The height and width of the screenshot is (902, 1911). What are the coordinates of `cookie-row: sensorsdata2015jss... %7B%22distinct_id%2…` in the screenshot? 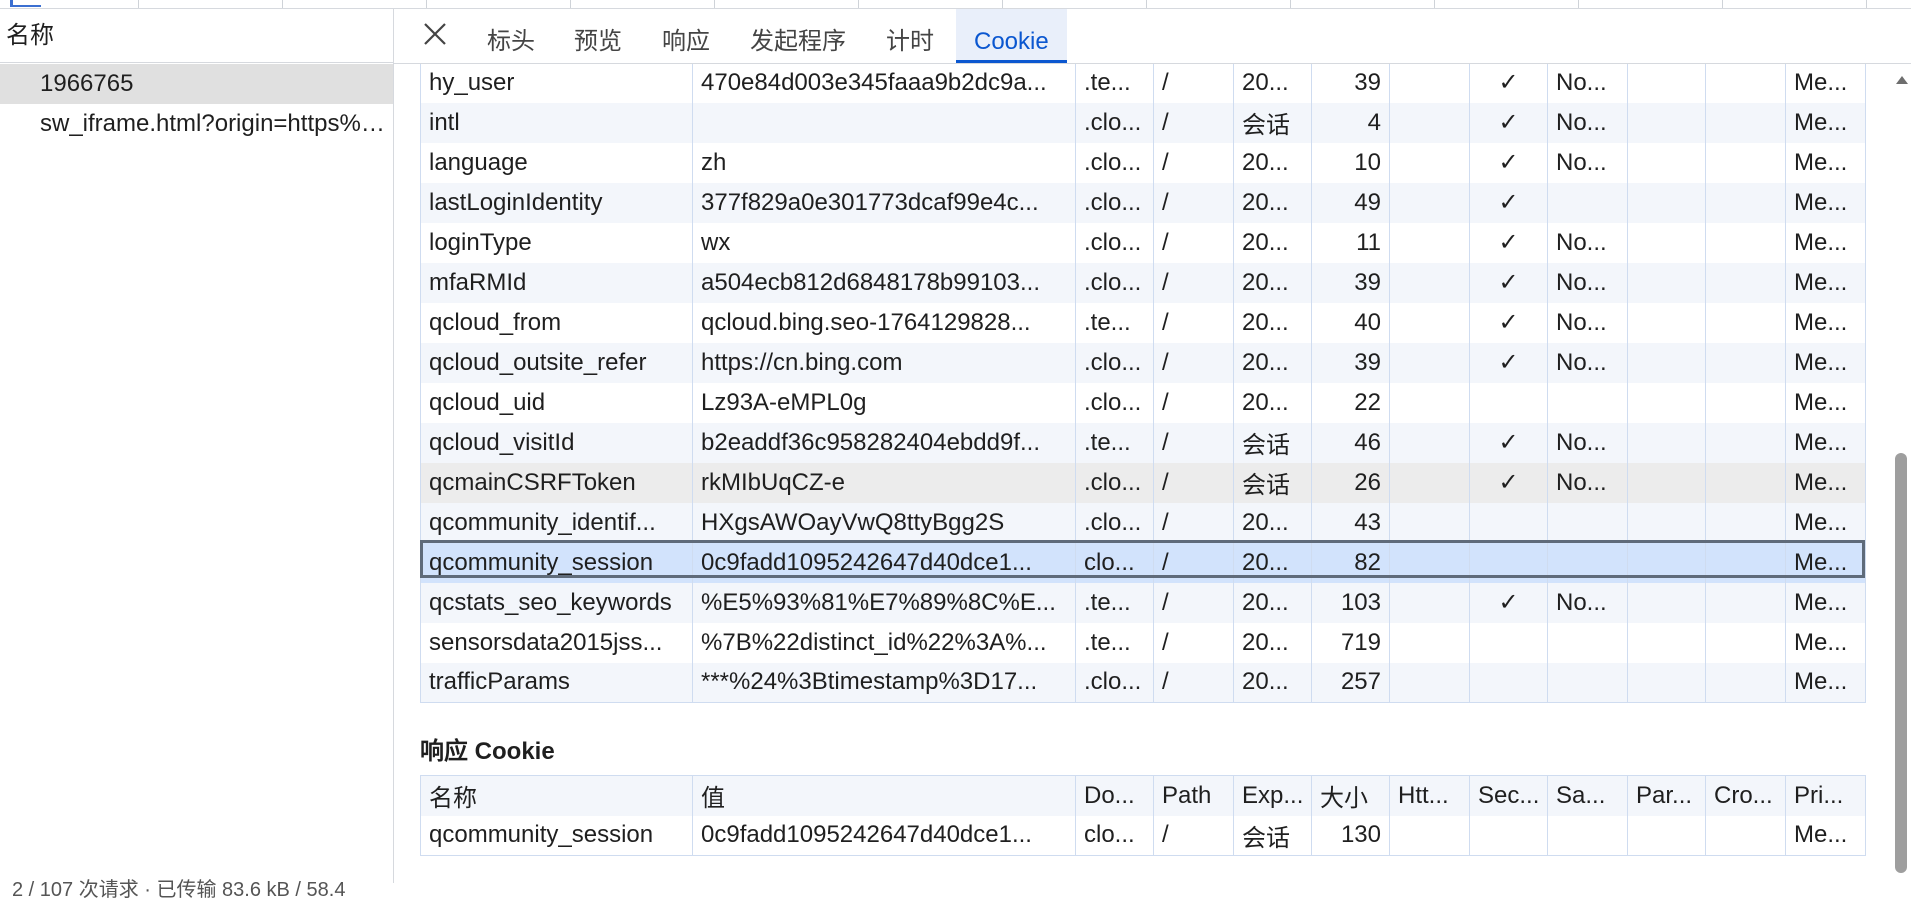 It's located at (1143, 642).